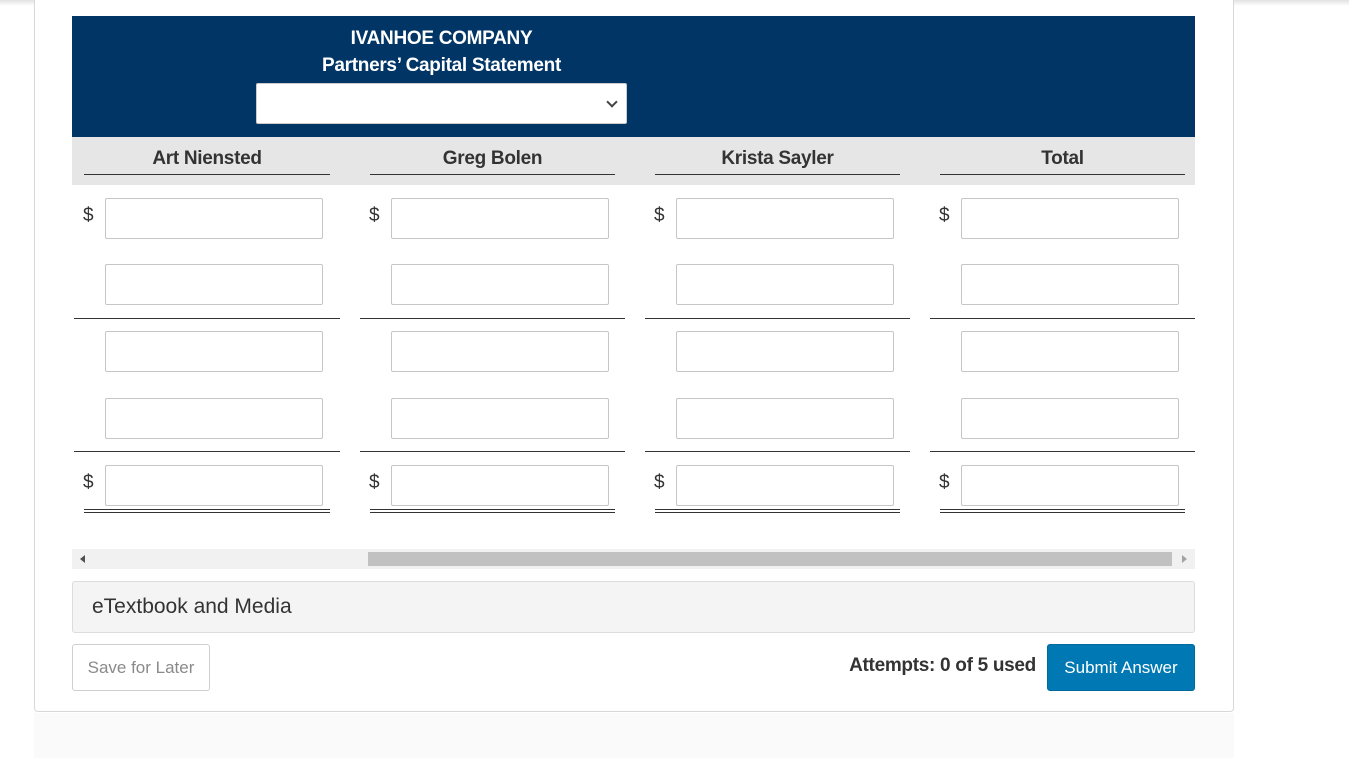  What do you see at coordinates (942, 665) in the screenshot?
I see `attempts-counter: Attempts: 0 of 5 used` at bounding box center [942, 665].